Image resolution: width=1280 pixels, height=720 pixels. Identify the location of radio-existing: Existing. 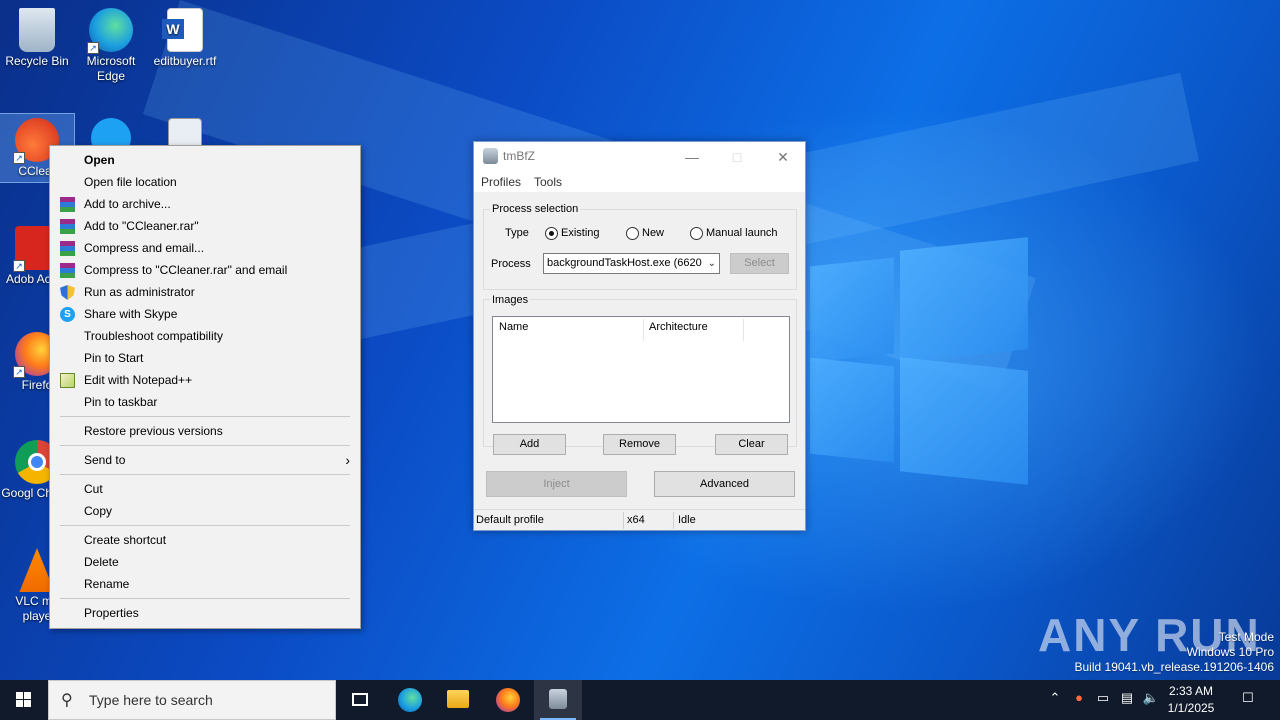
(572, 233).